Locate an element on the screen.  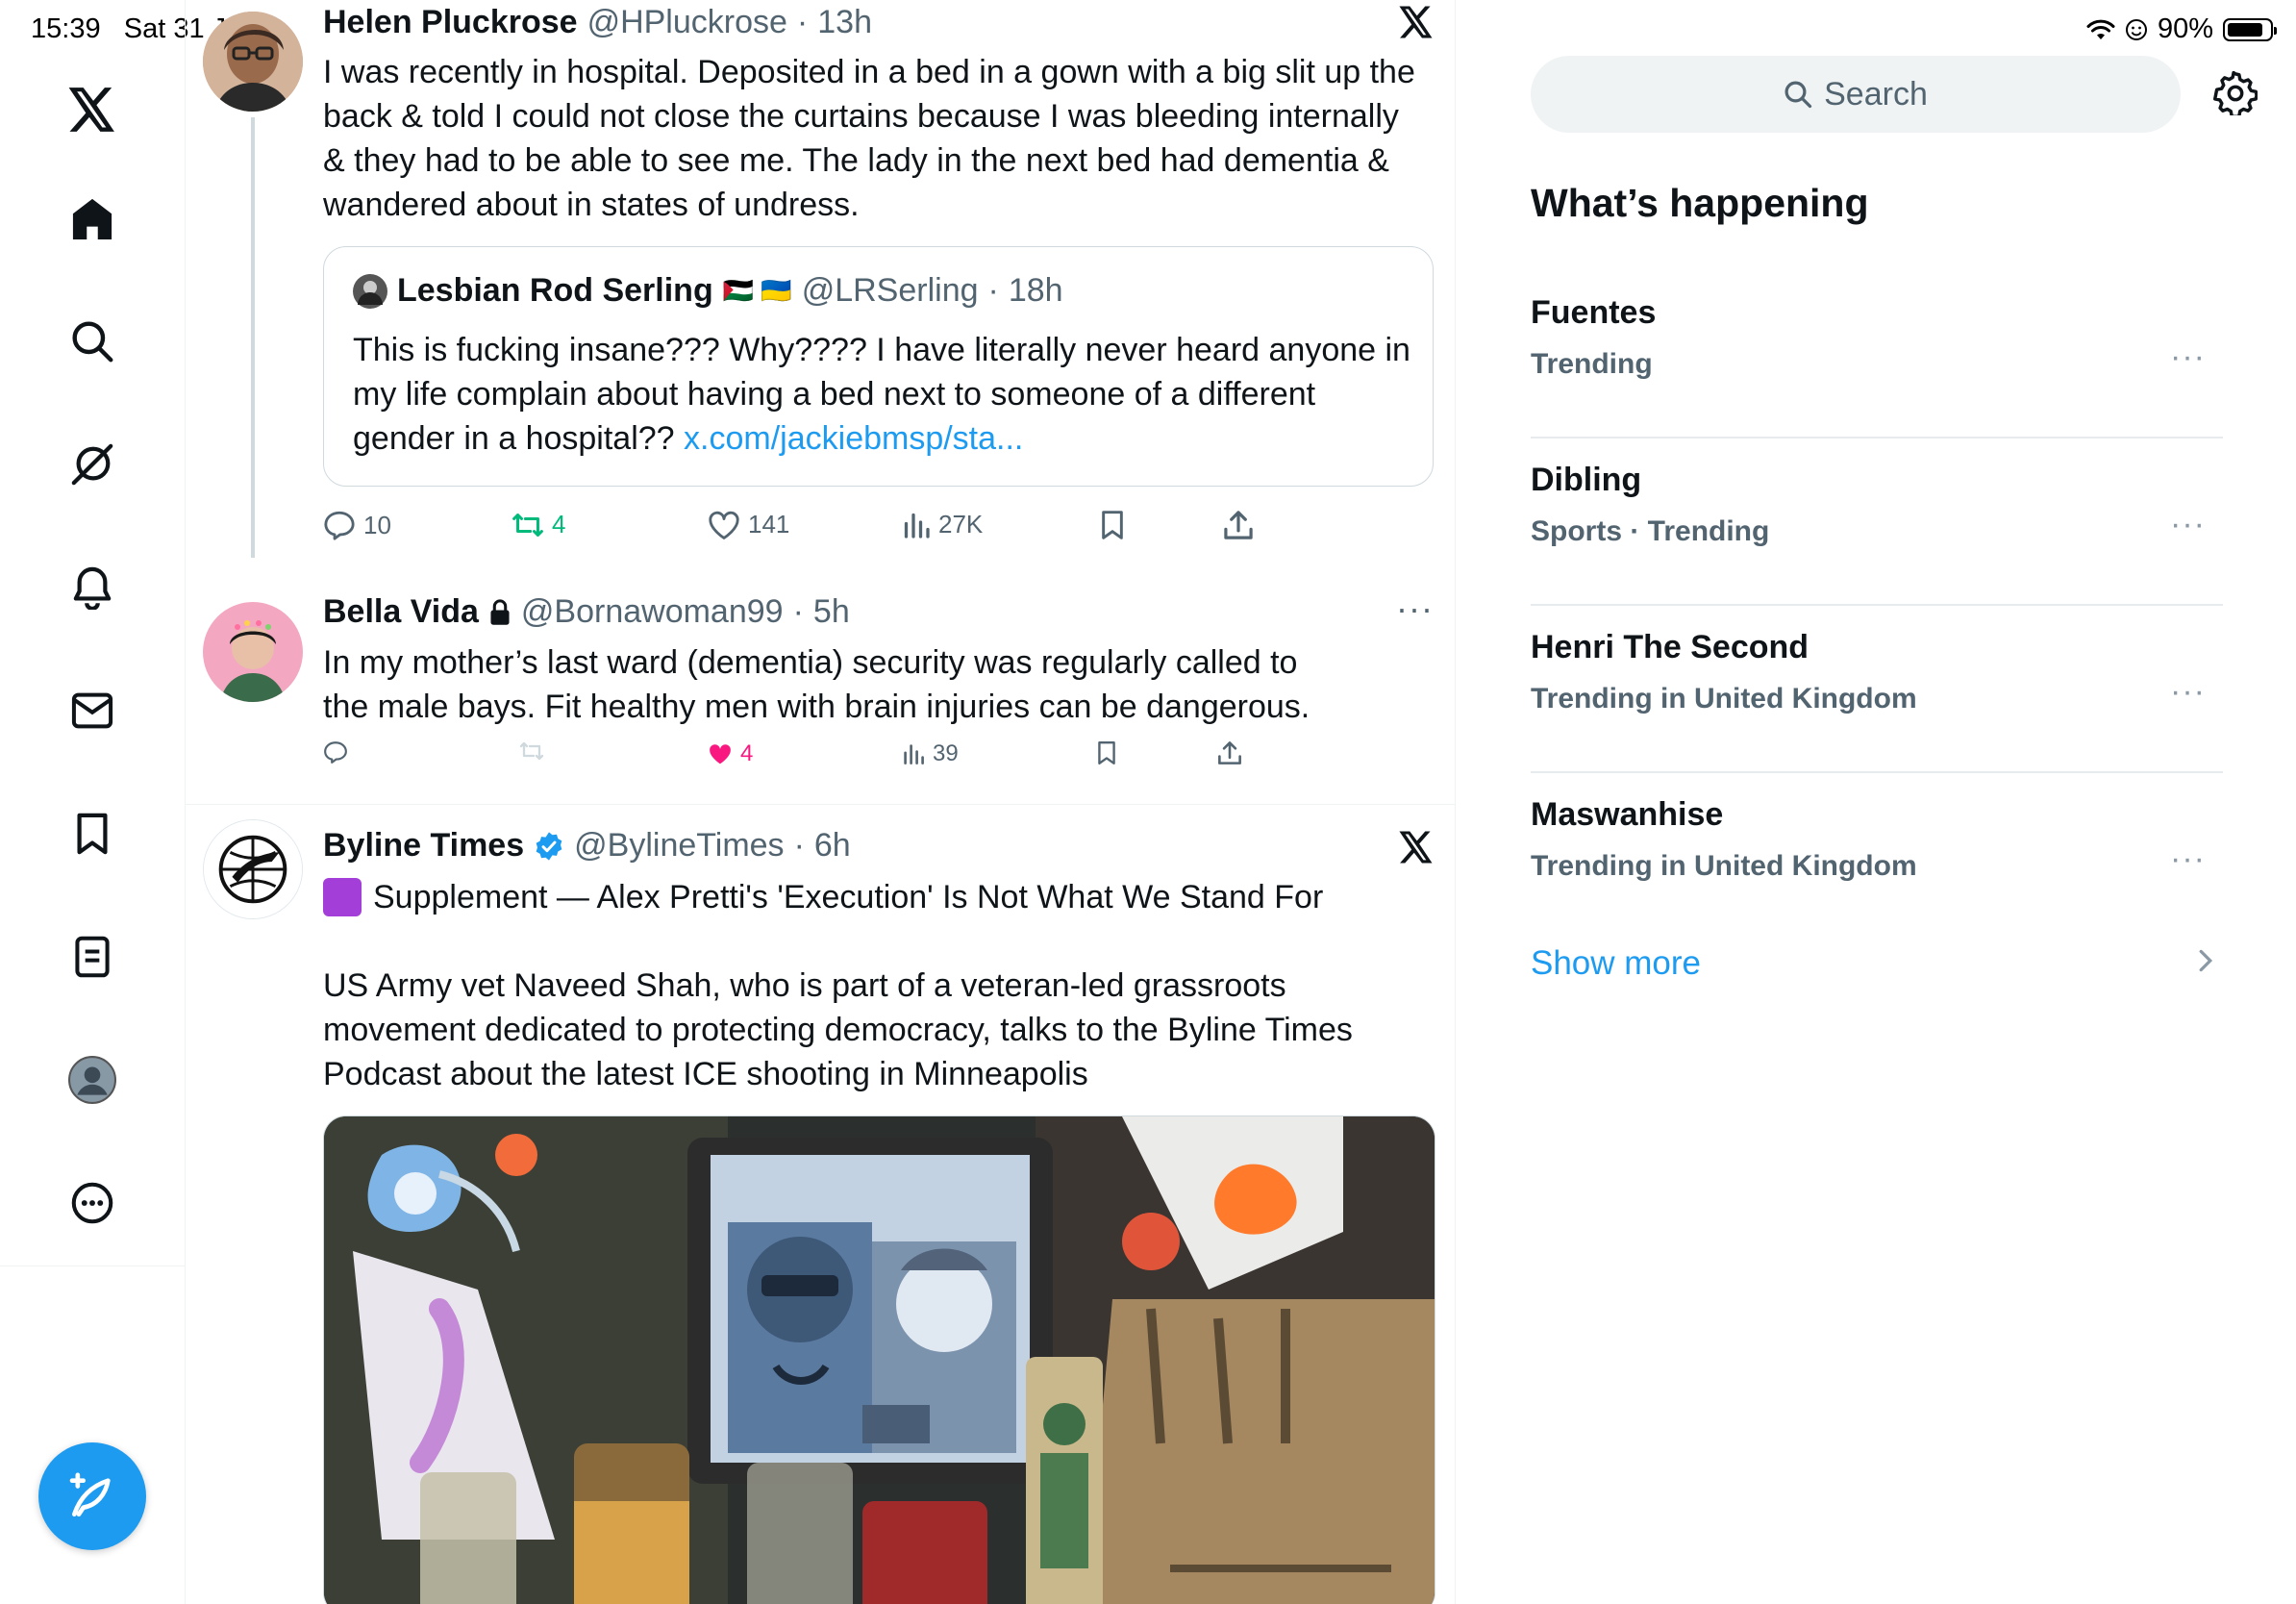
repost-button is located at coordinates (531, 751).